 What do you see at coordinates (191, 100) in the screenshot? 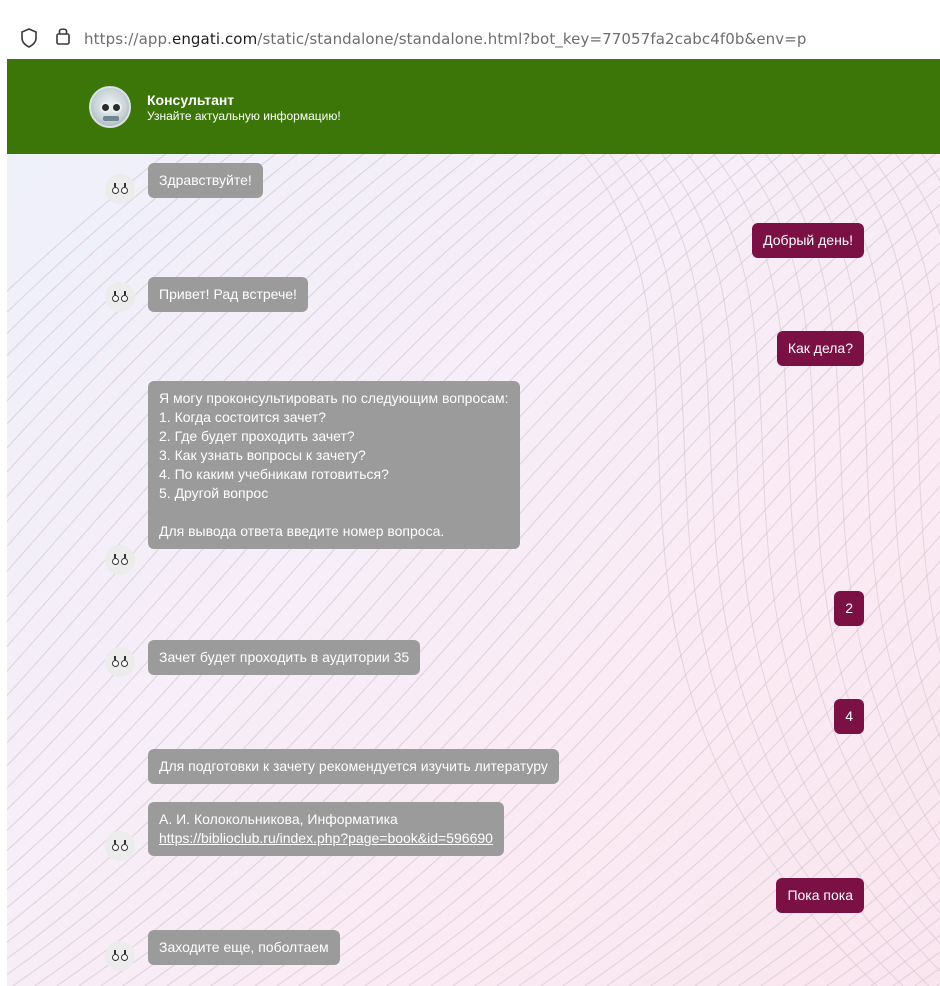
I see `bot-title: Консультант` at bounding box center [191, 100].